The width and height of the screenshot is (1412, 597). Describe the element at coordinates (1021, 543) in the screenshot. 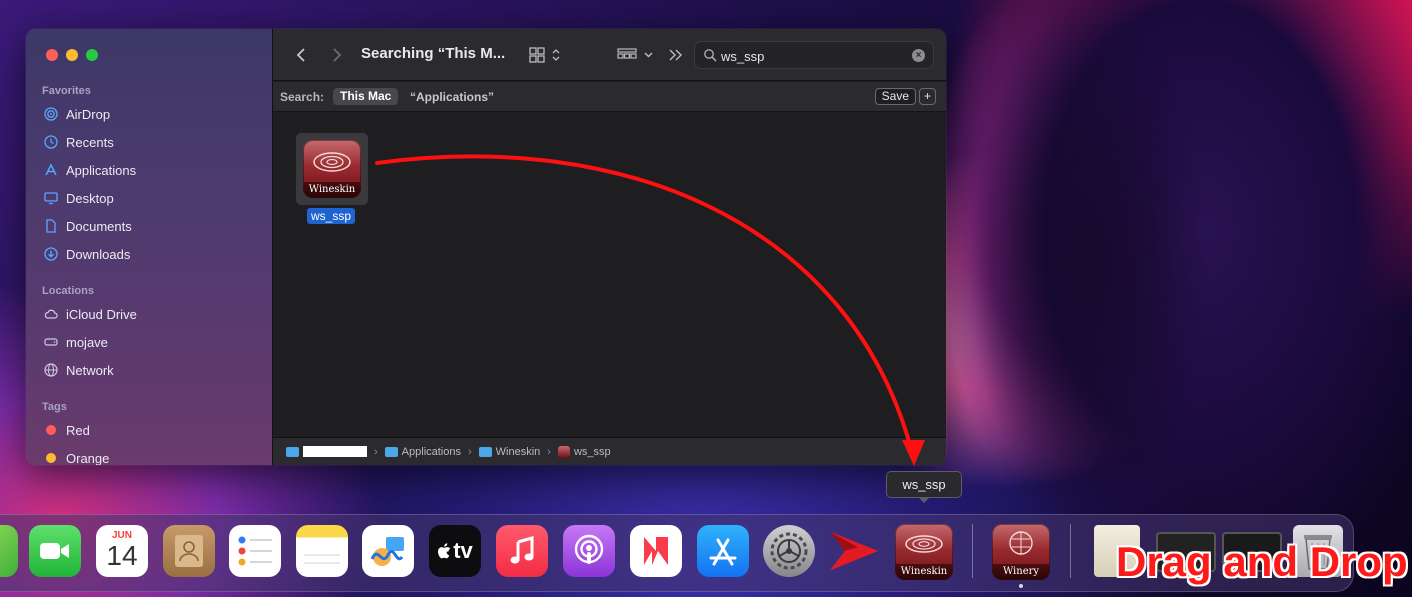

I see `winery-globe-icon` at that location.